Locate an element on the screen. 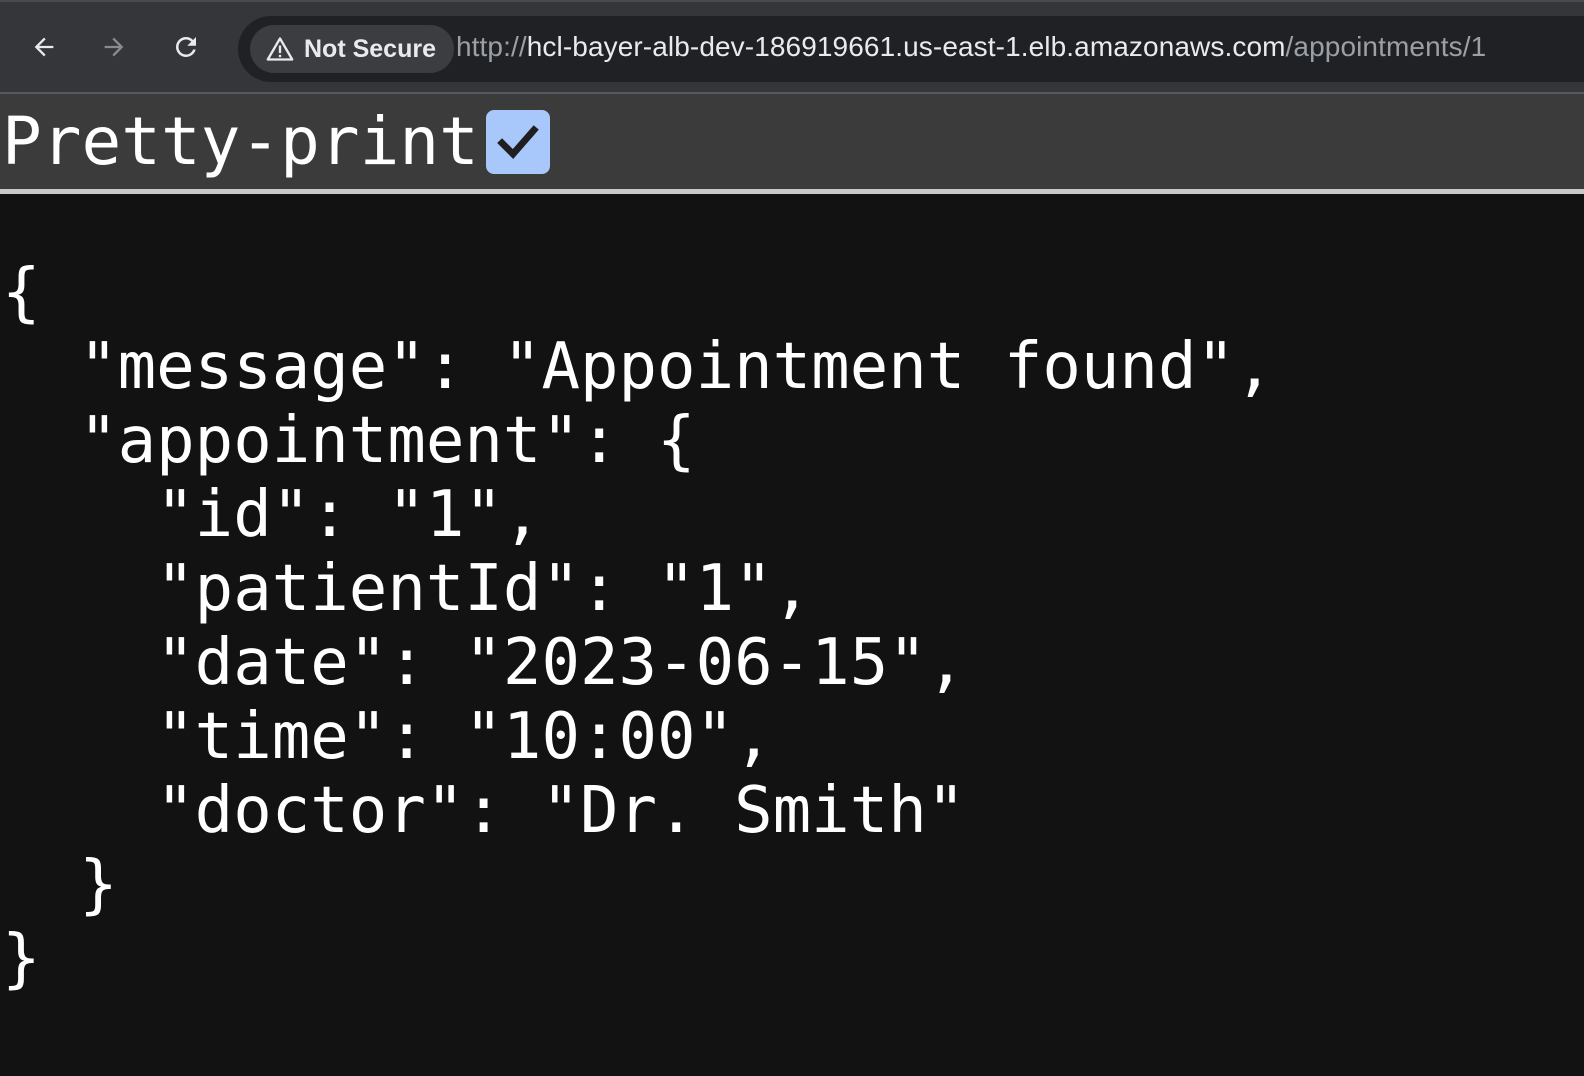 This screenshot has width=1584, height=1076. json-line: "appointment": { is located at coordinates (349, 441).